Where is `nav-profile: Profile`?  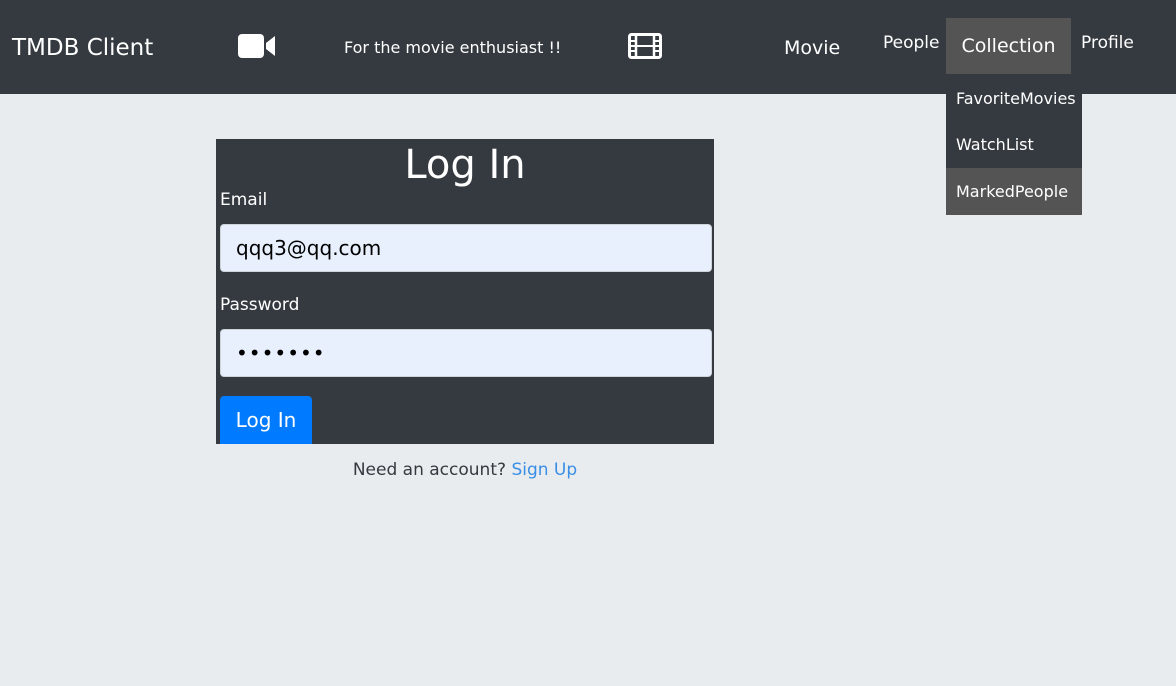
nav-profile: Profile is located at coordinates (1107, 43).